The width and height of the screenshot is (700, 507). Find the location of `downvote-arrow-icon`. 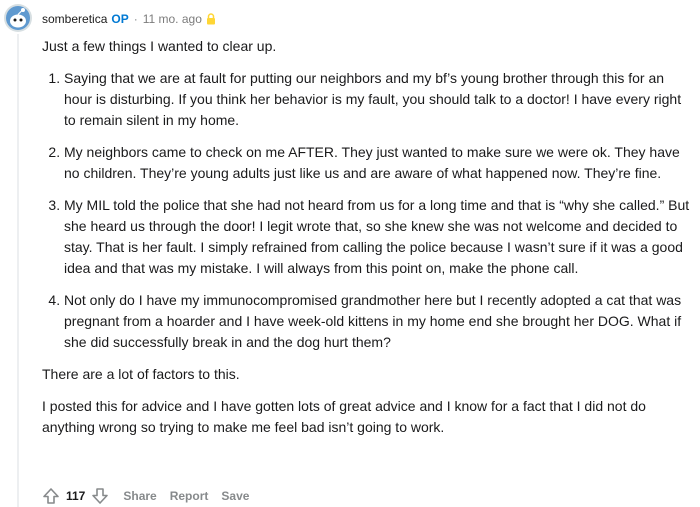

downvote-arrow-icon is located at coordinates (100, 496).